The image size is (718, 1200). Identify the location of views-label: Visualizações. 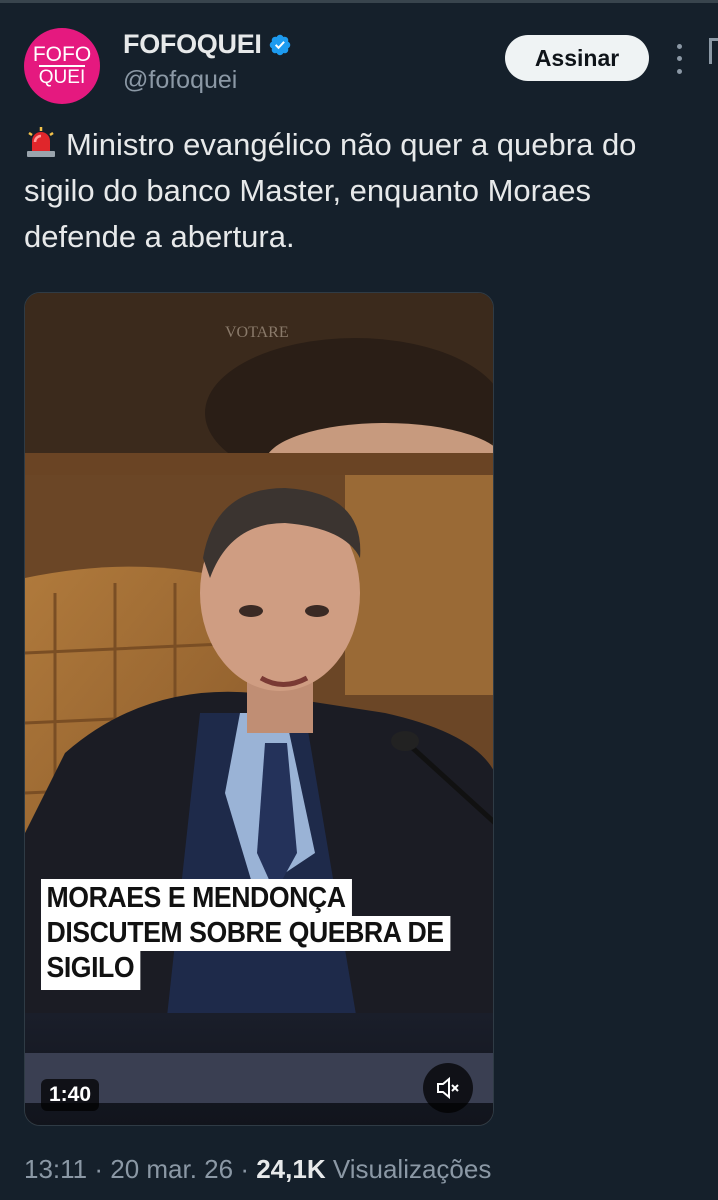
(412, 1169).